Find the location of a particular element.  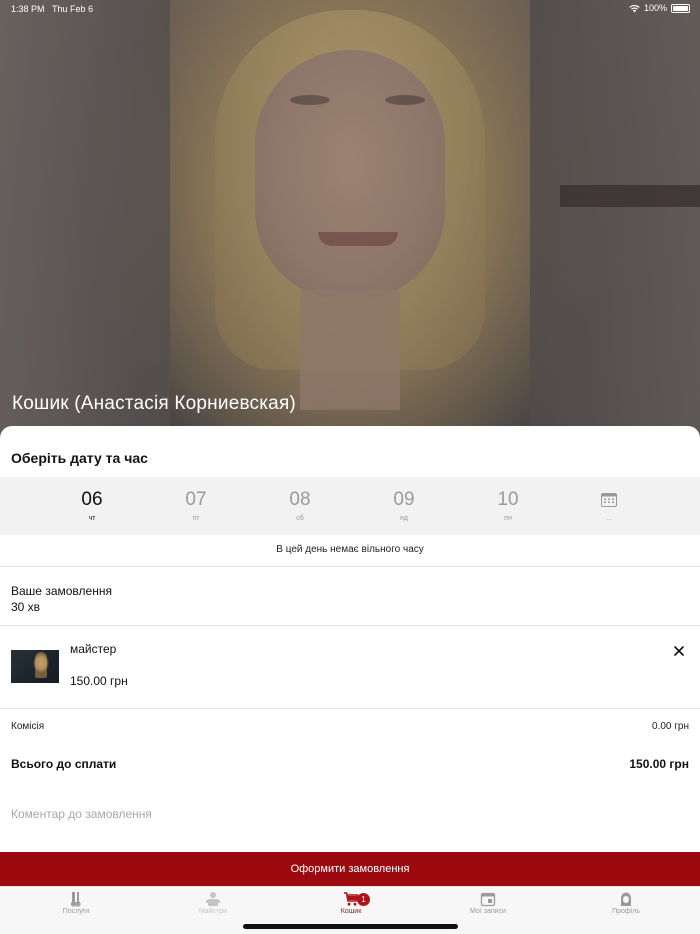

comment-input is located at coordinates (351, 814).